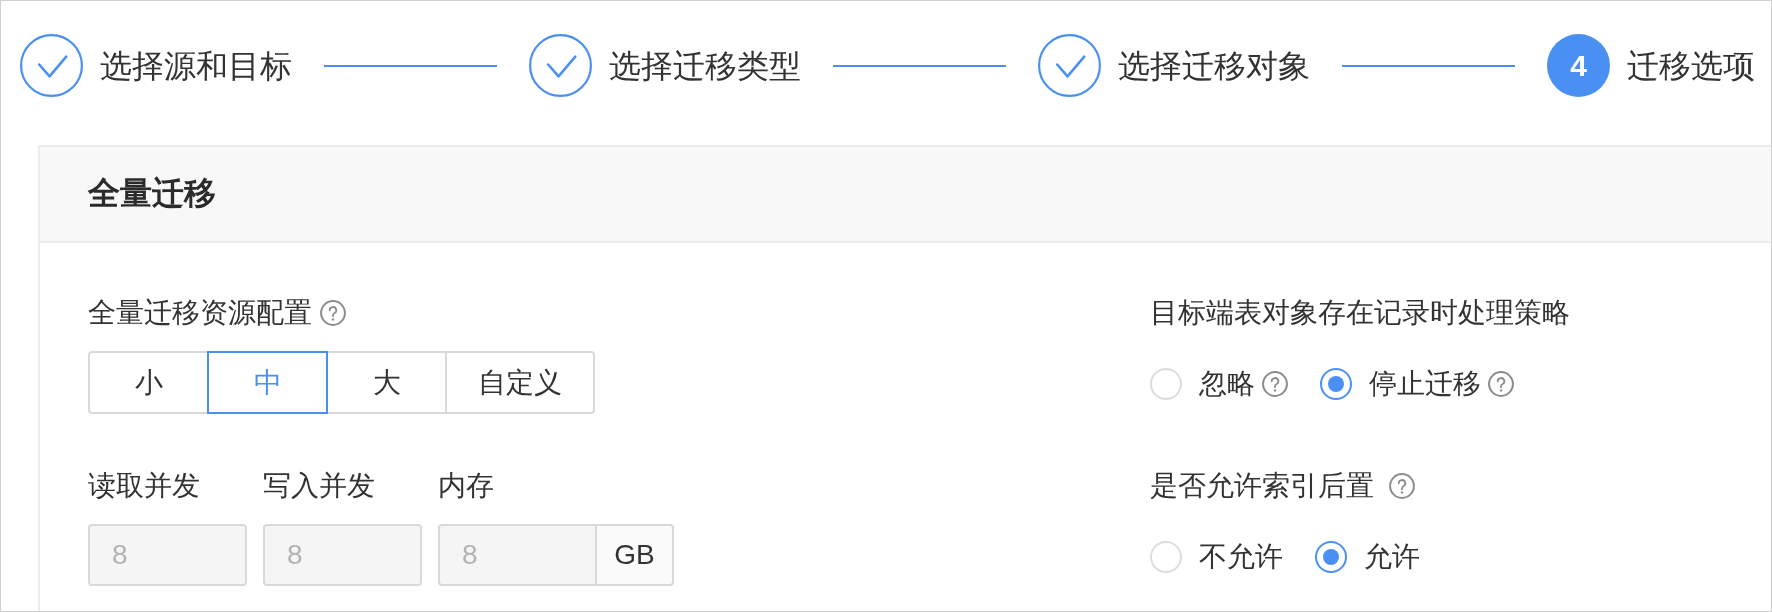 The image size is (1772, 612). What do you see at coordinates (1691, 66) in the screenshot?
I see `step-label: 迁移选项` at bounding box center [1691, 66].